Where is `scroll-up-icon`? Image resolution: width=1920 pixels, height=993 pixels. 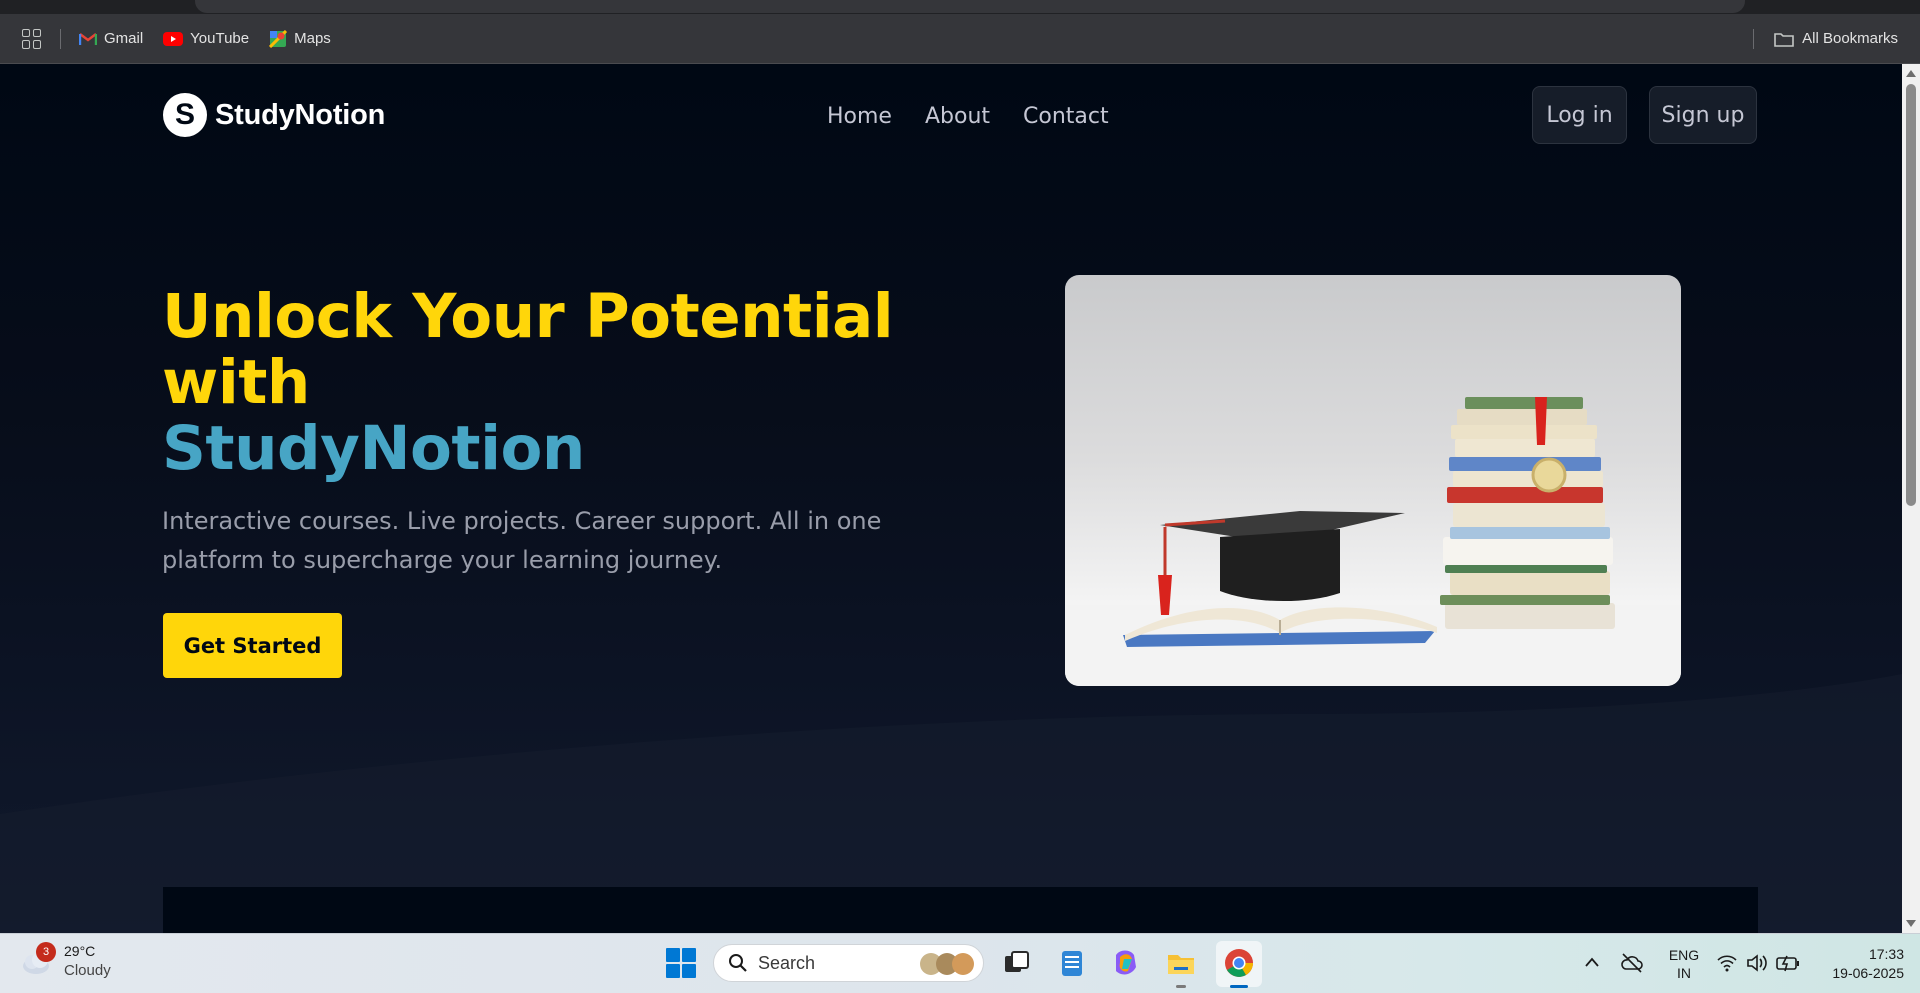 scroll-up-icon is located at coordinates (1911, 73).